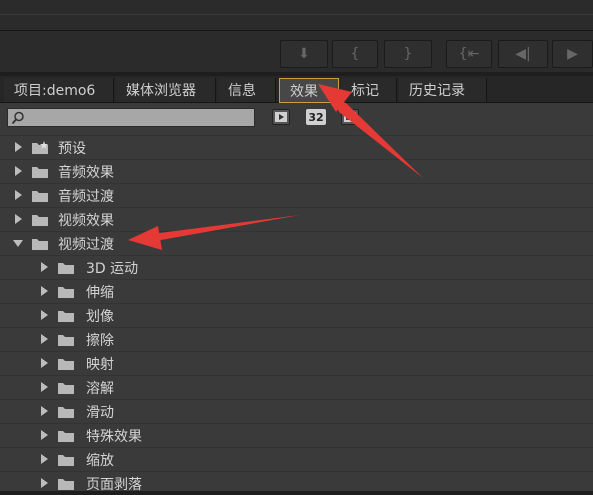  What do you see at coordinates (296, 243) in the screenshot?
I see `tree-item: 视频过渡` at bounding box center [296, 243].